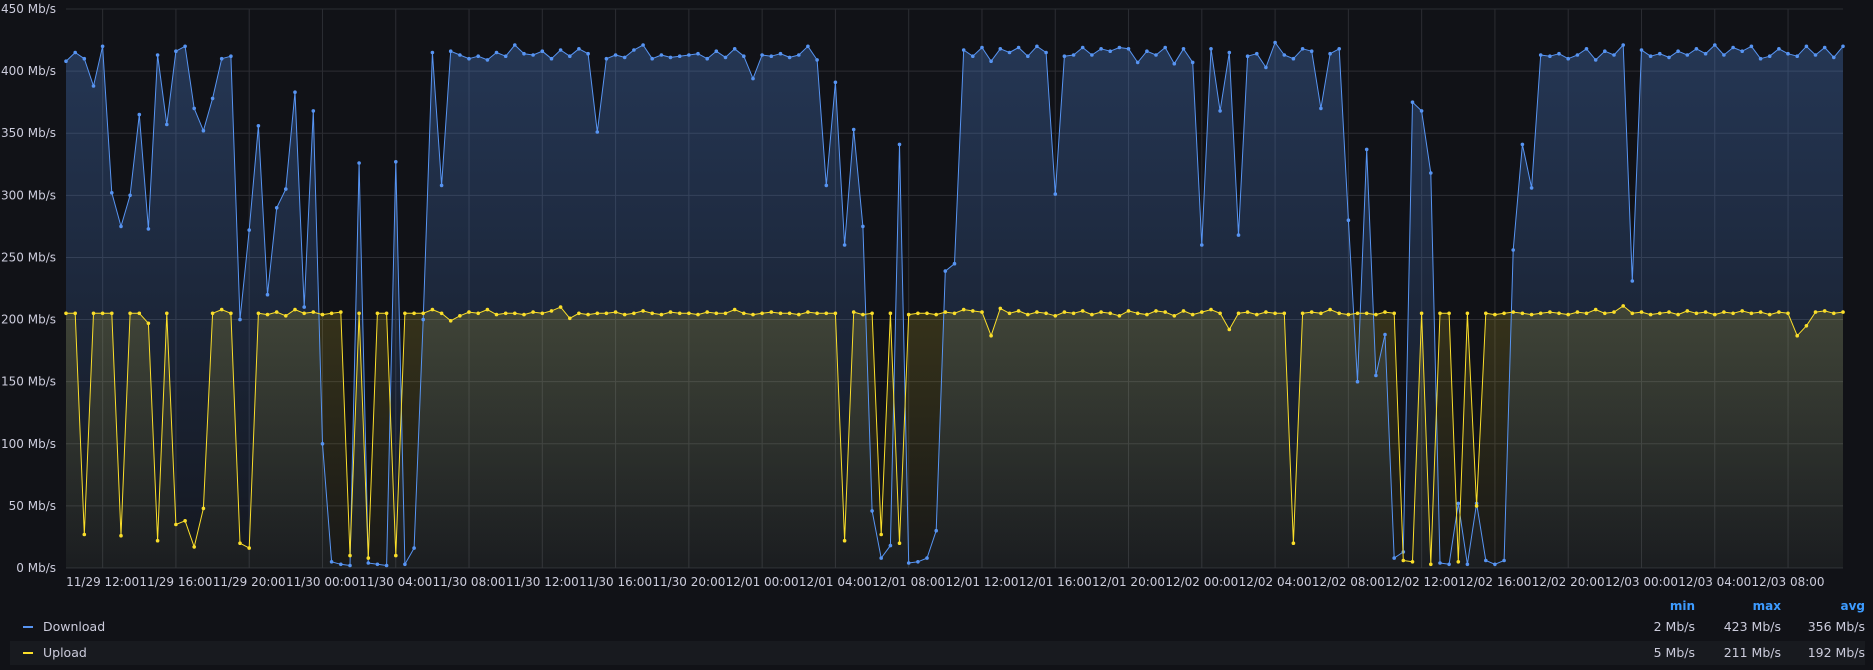 The width and height of the screenshot is (1873, 670). I want to click on legend-label-upload: Upload, so click(65, 653).